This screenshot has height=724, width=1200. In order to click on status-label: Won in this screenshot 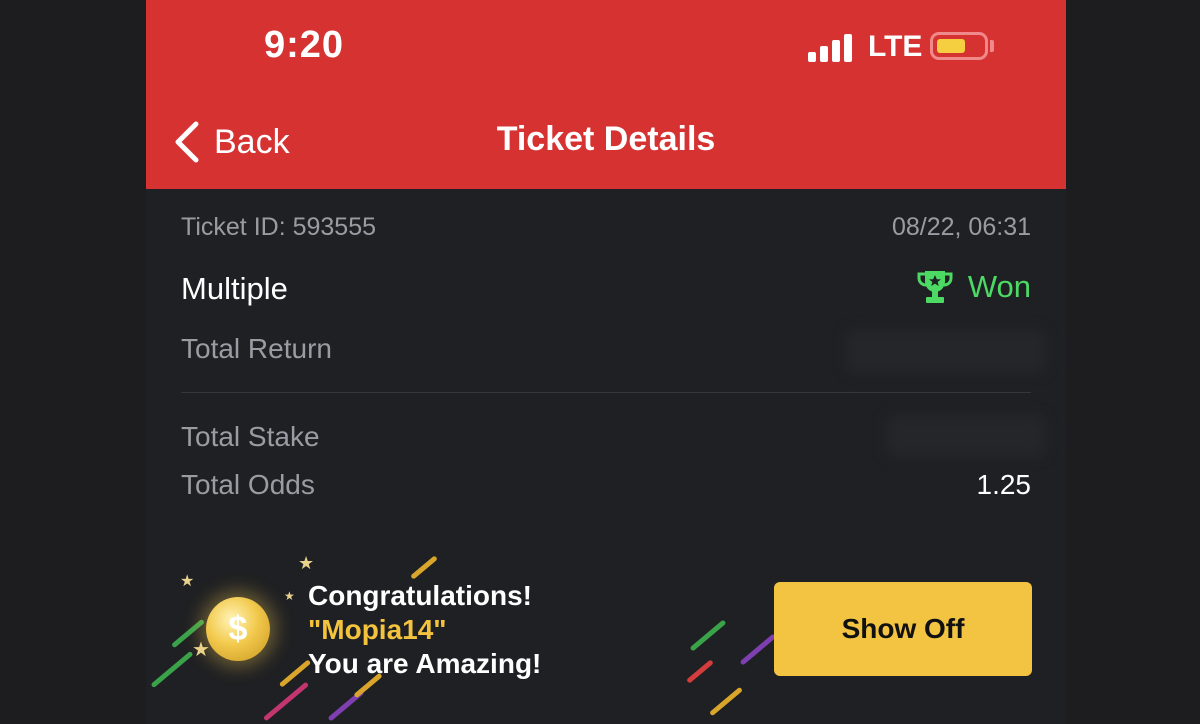, I will do `click(999, 286)`.